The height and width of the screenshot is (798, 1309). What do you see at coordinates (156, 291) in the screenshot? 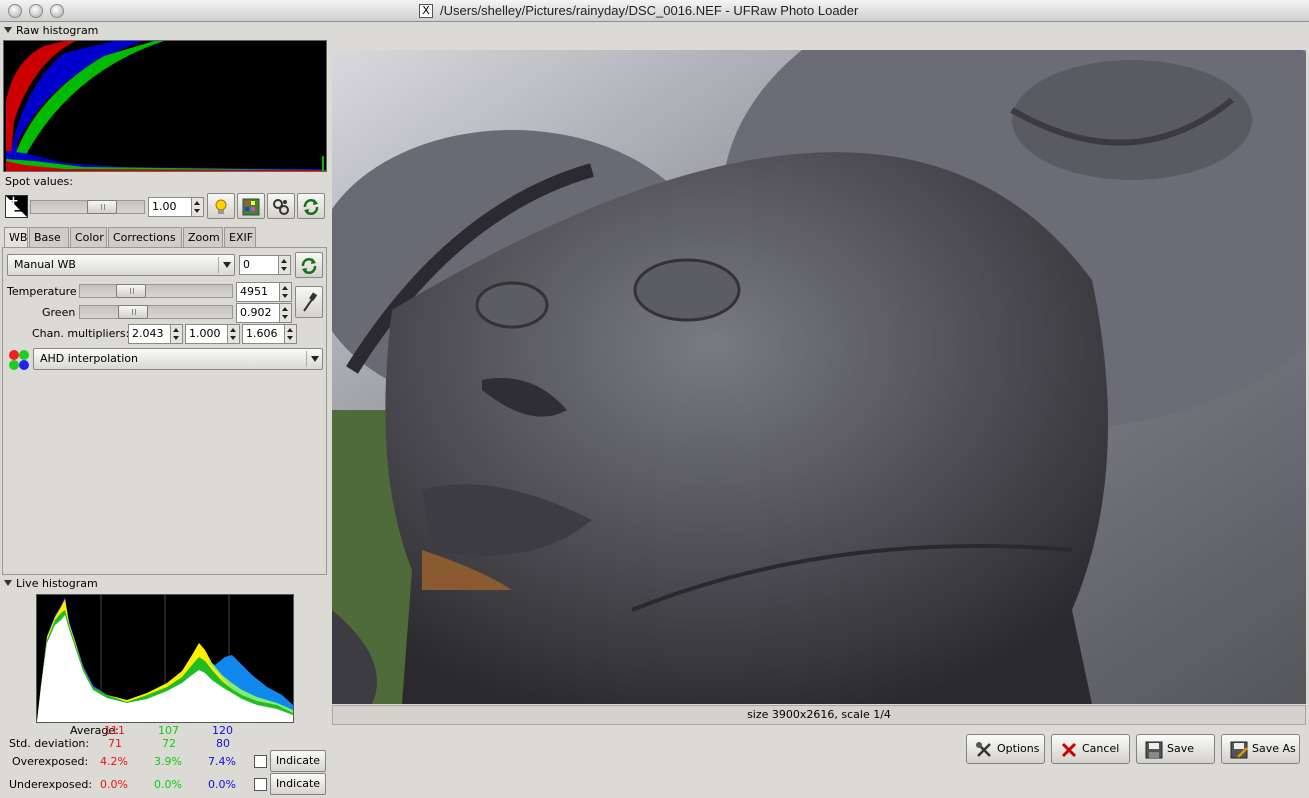
I see `temperature-slider` at bounding box center [156, 291].